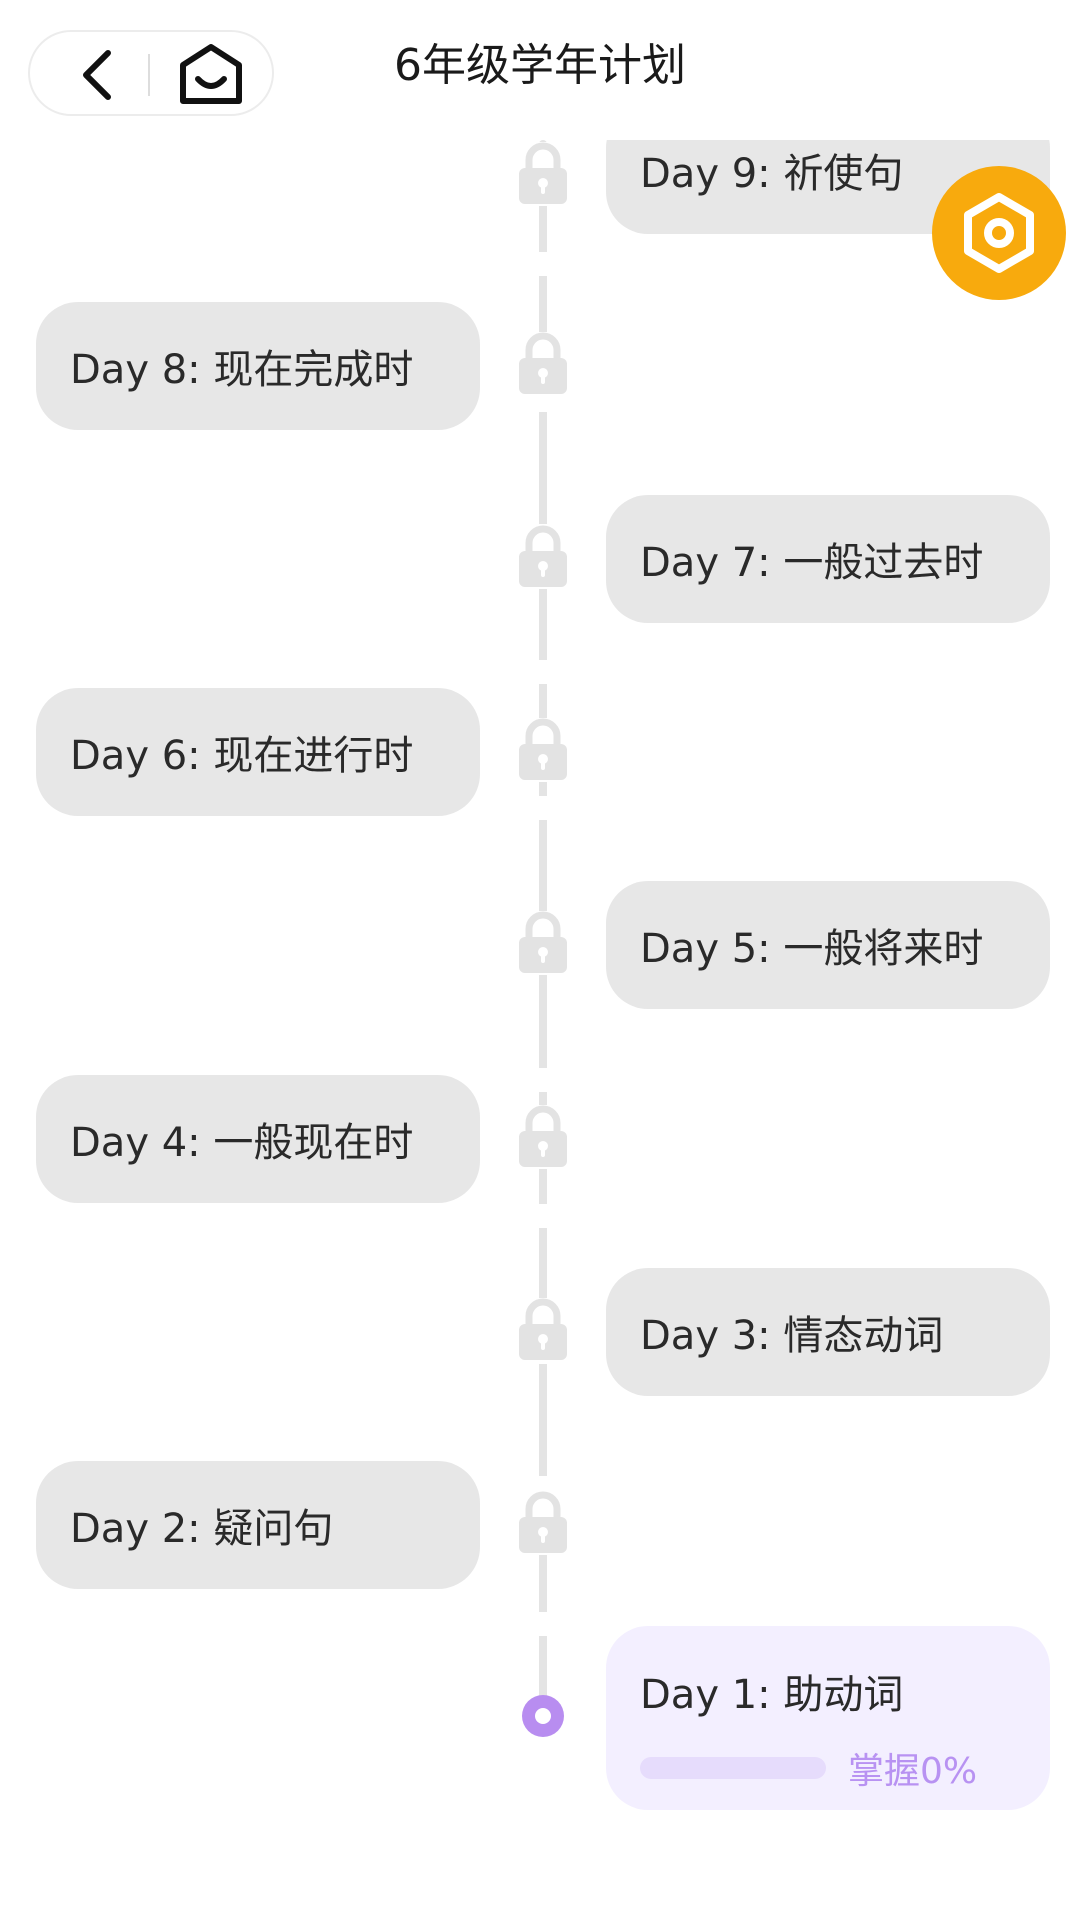 The width and height of the screenshot is (1080, 1920). I want to click on current-lesson-marker-center, so click(543, 1716).